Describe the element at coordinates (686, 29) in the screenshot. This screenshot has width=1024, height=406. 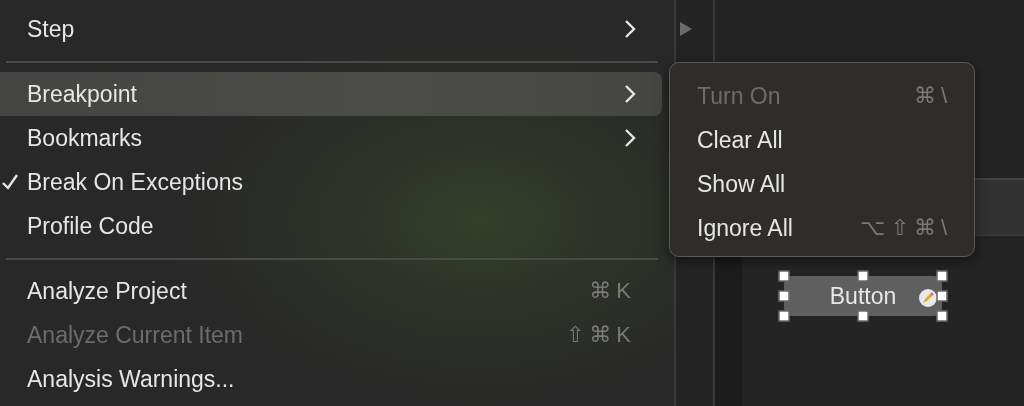
I see `disclosure-triangle-icon` at that location.